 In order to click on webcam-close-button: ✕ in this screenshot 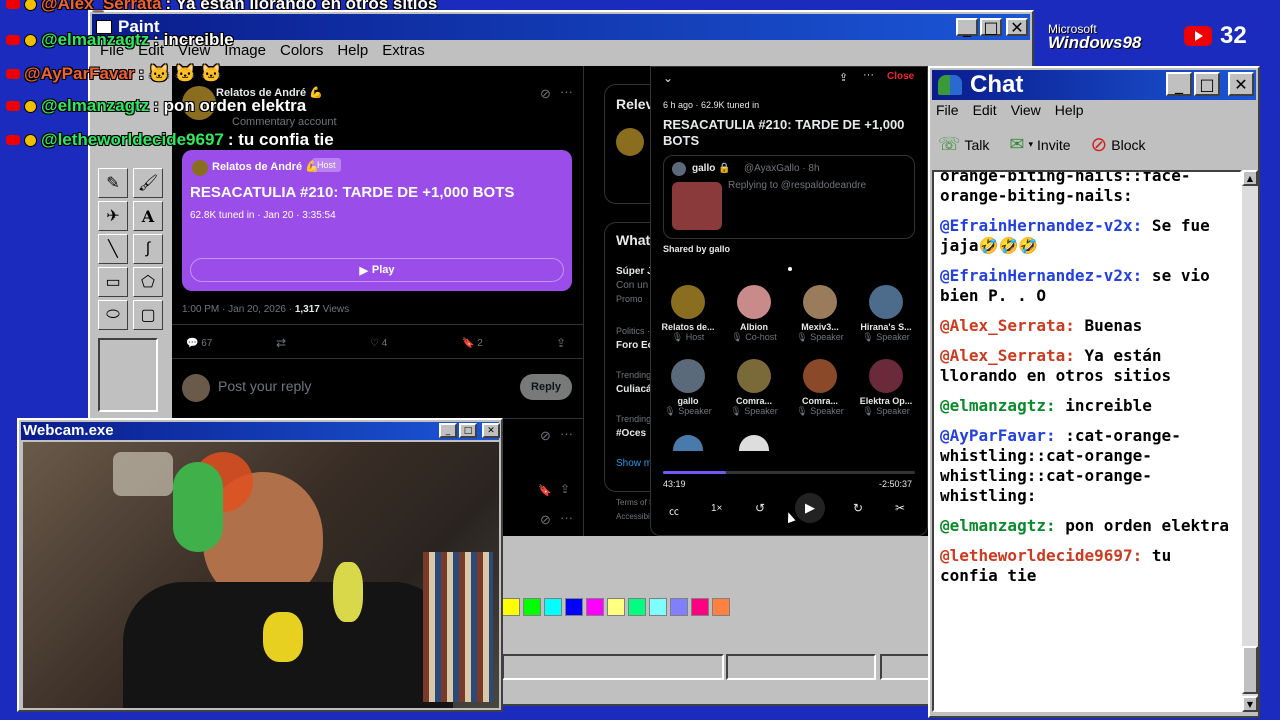, I will do `click(491, 430)`.